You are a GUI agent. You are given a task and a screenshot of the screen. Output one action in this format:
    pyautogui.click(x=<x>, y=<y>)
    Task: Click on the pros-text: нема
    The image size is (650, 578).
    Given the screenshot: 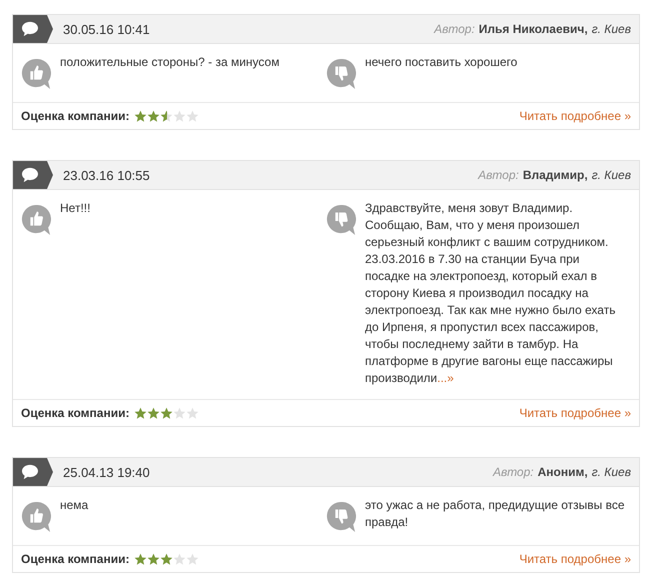 What is the action you would take?
    pyautogui.click(x=75, y=505)
    